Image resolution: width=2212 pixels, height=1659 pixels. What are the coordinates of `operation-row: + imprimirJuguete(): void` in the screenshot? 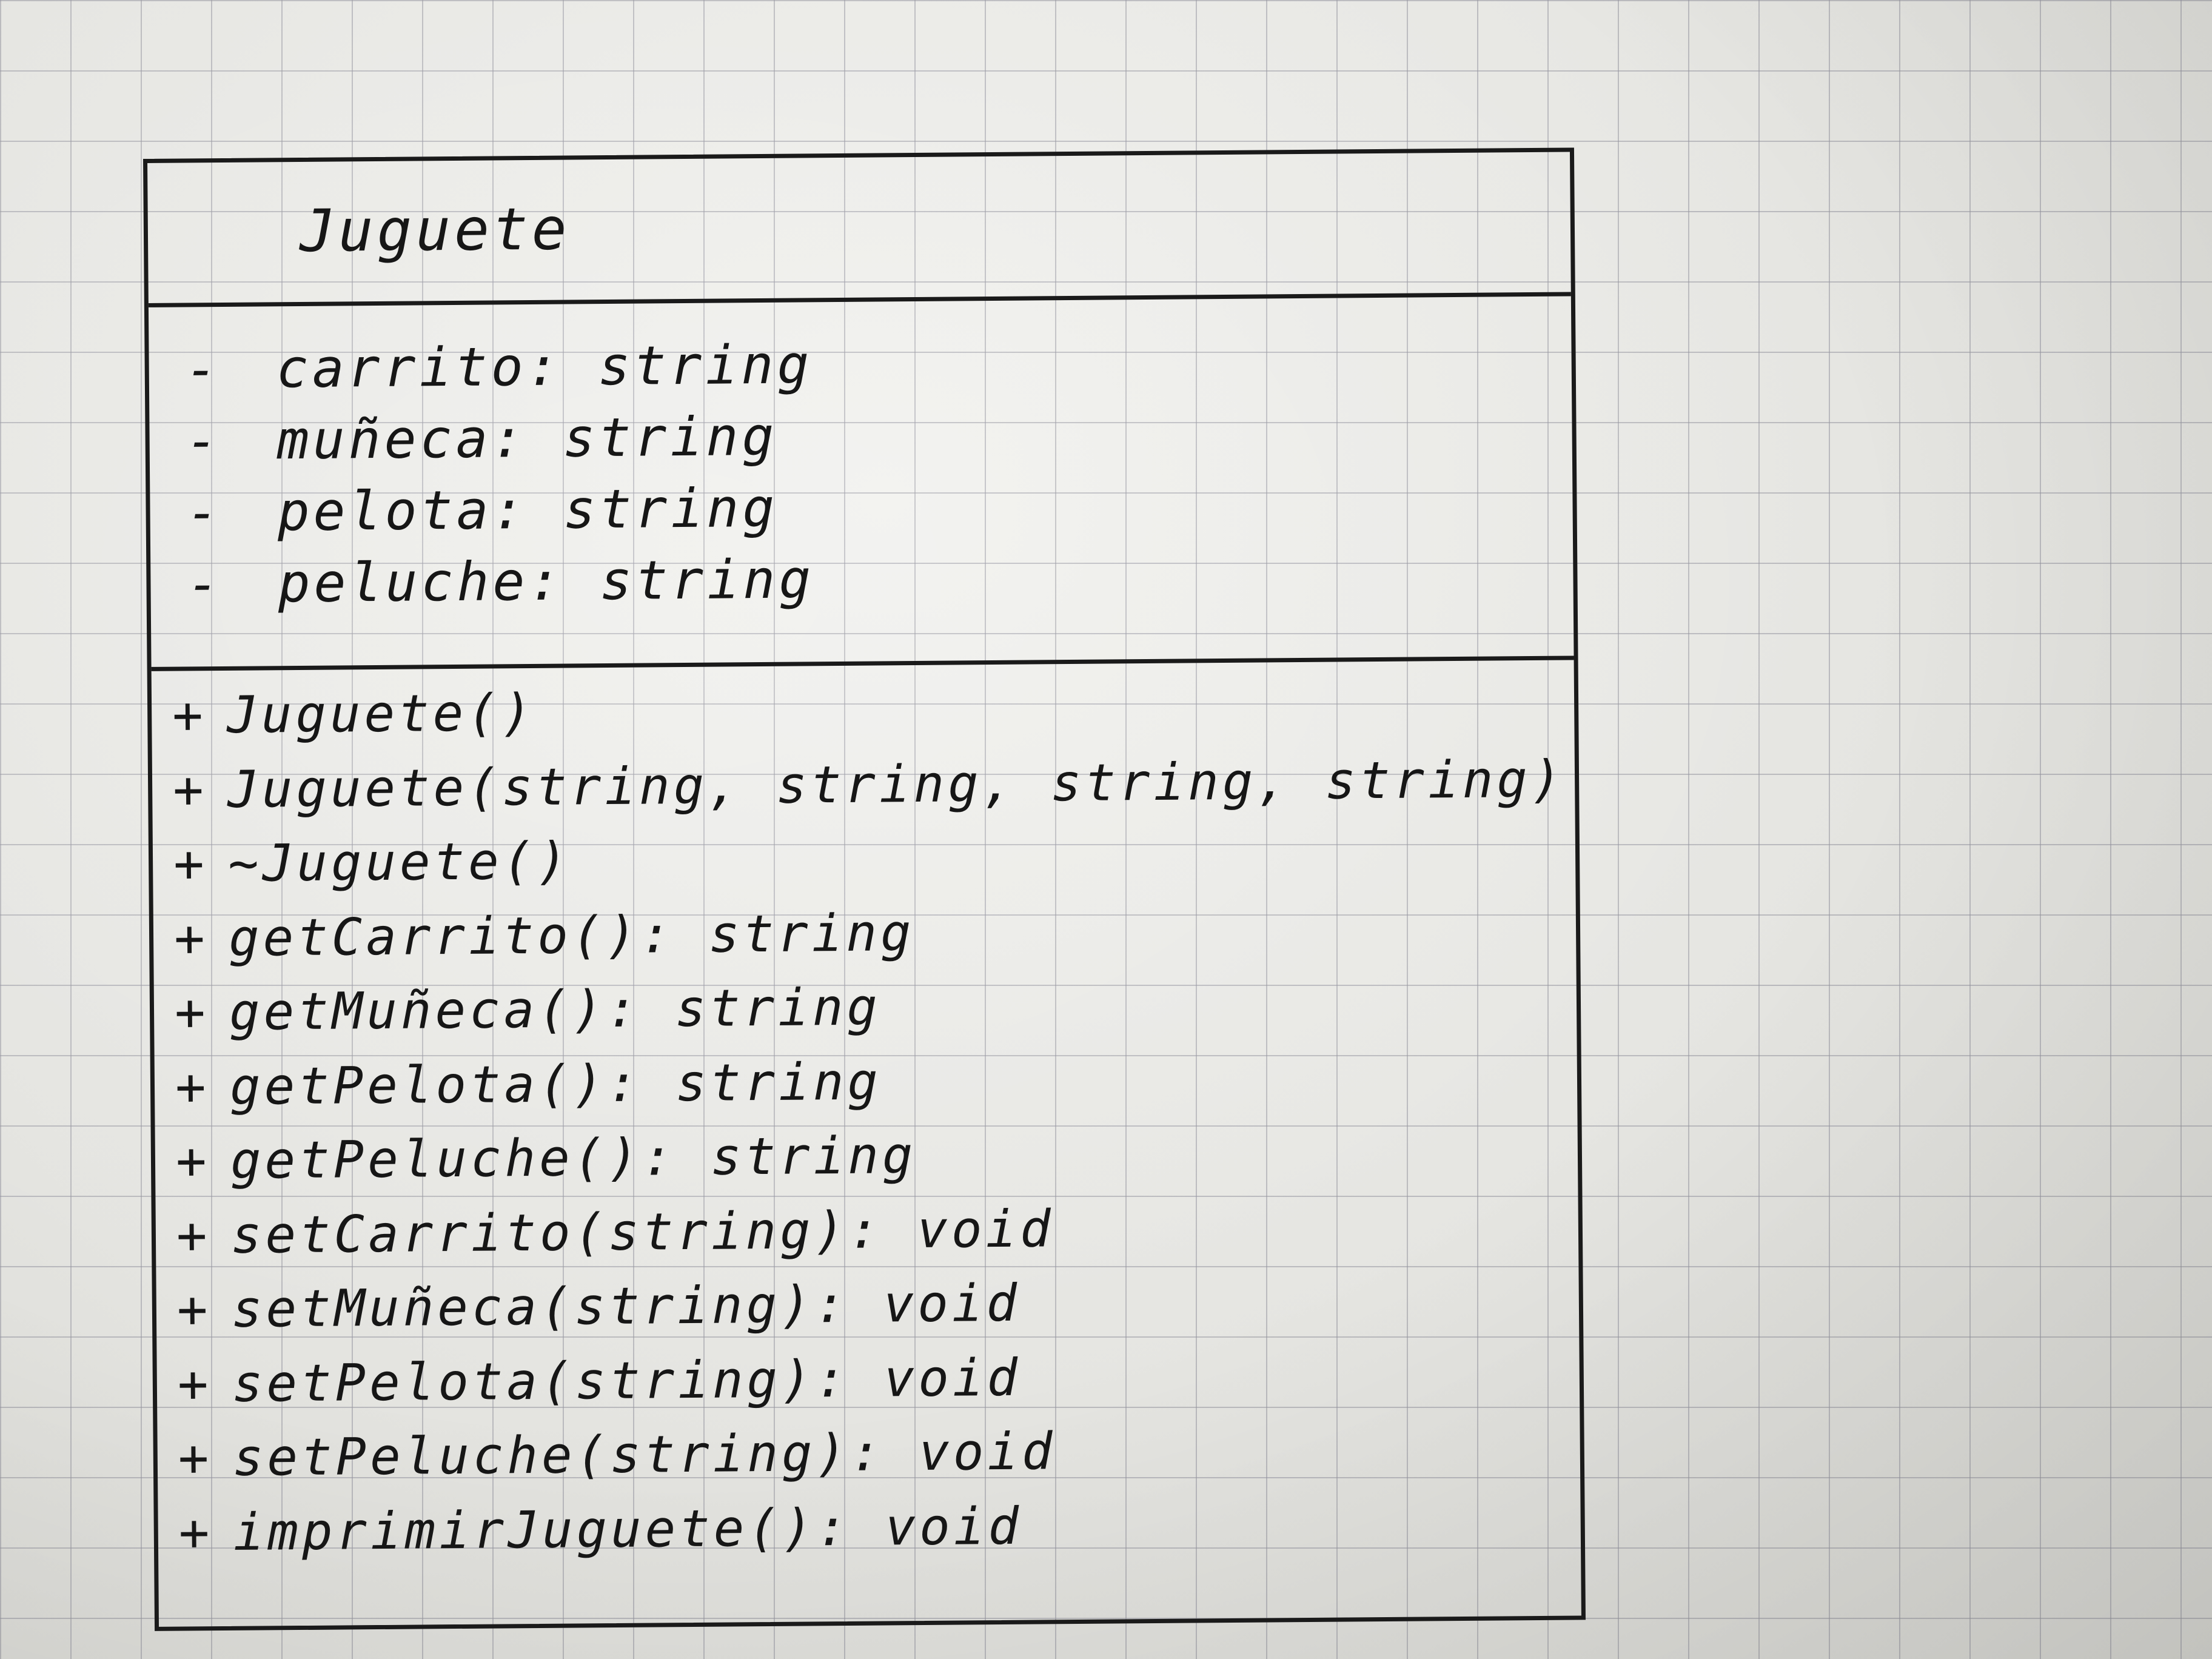 It's located at (880, 1527).